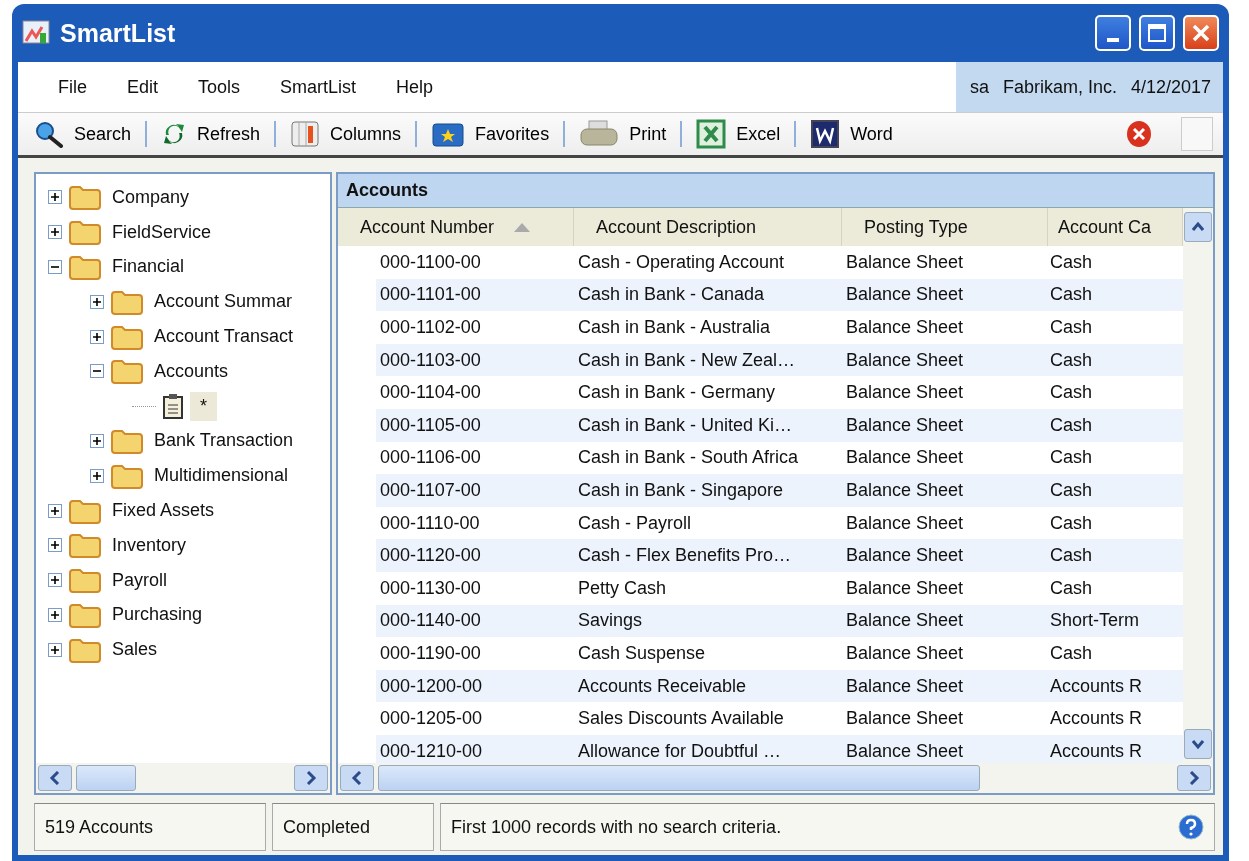 This screenshot has width=1249, height=861. Describe the element at coordinates (135, 650) in the screenshot. I see `tree-item: Sales` at that location.